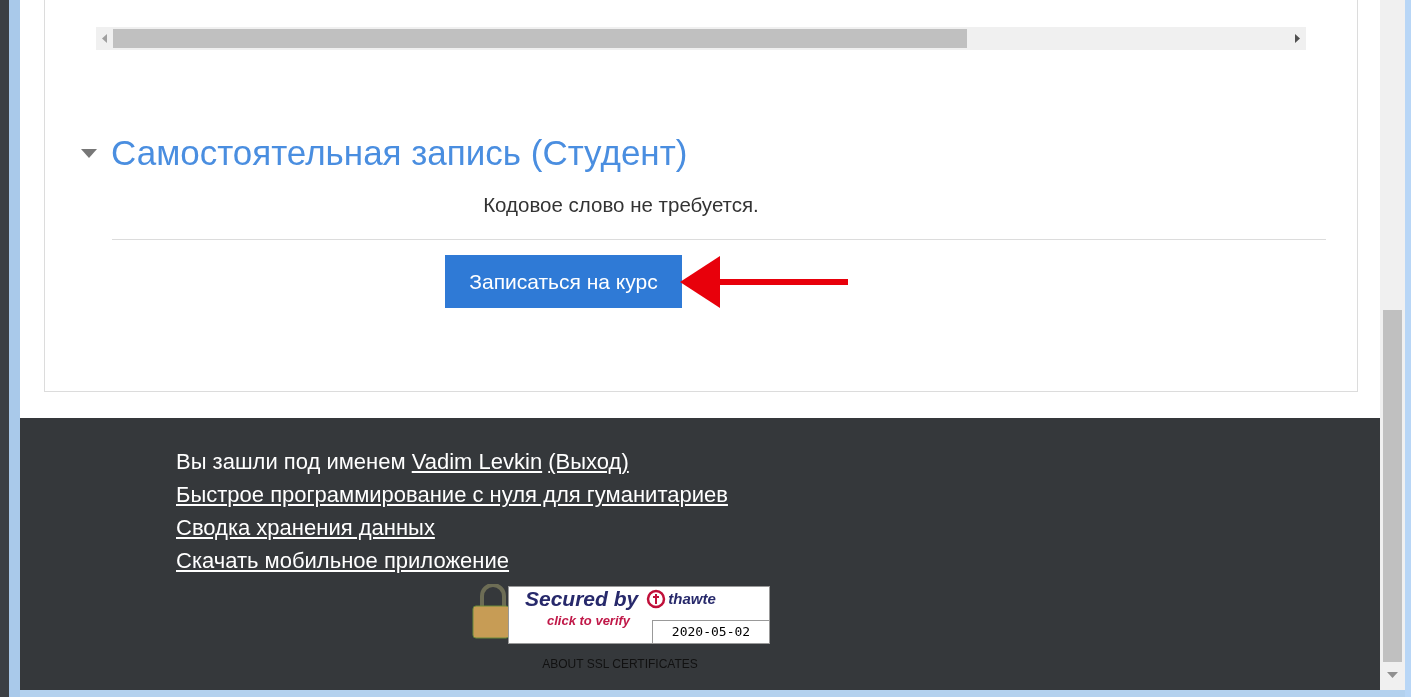 This screenshot has height=697, width=1411. I want to click on brand-text: thawte, so click(692, 599).